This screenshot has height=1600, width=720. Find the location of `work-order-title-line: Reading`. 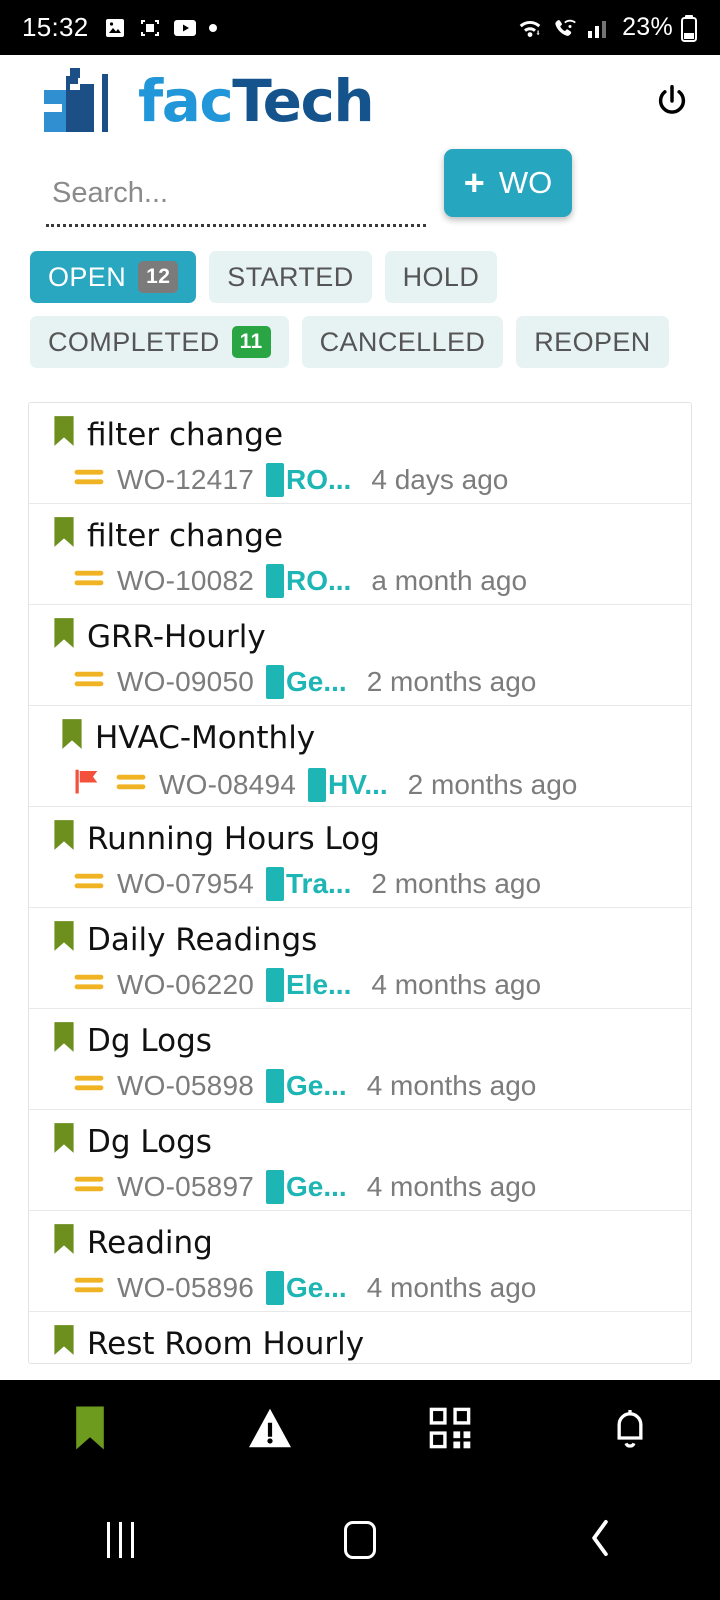

work-order-title-line: Reading is located at coordinates (371, 1242).